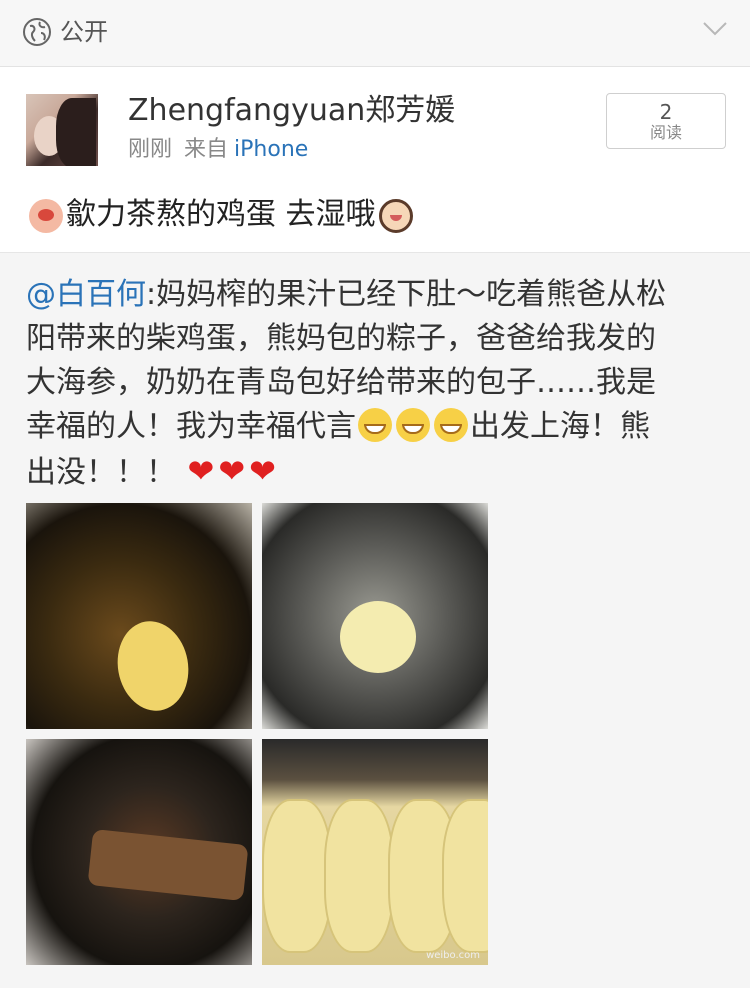 The width and height of the screenshot is (750, 988). I want to click on post-text-content: 歙力茶熬的鸡蛋 去湿哦, so click(221, 214).